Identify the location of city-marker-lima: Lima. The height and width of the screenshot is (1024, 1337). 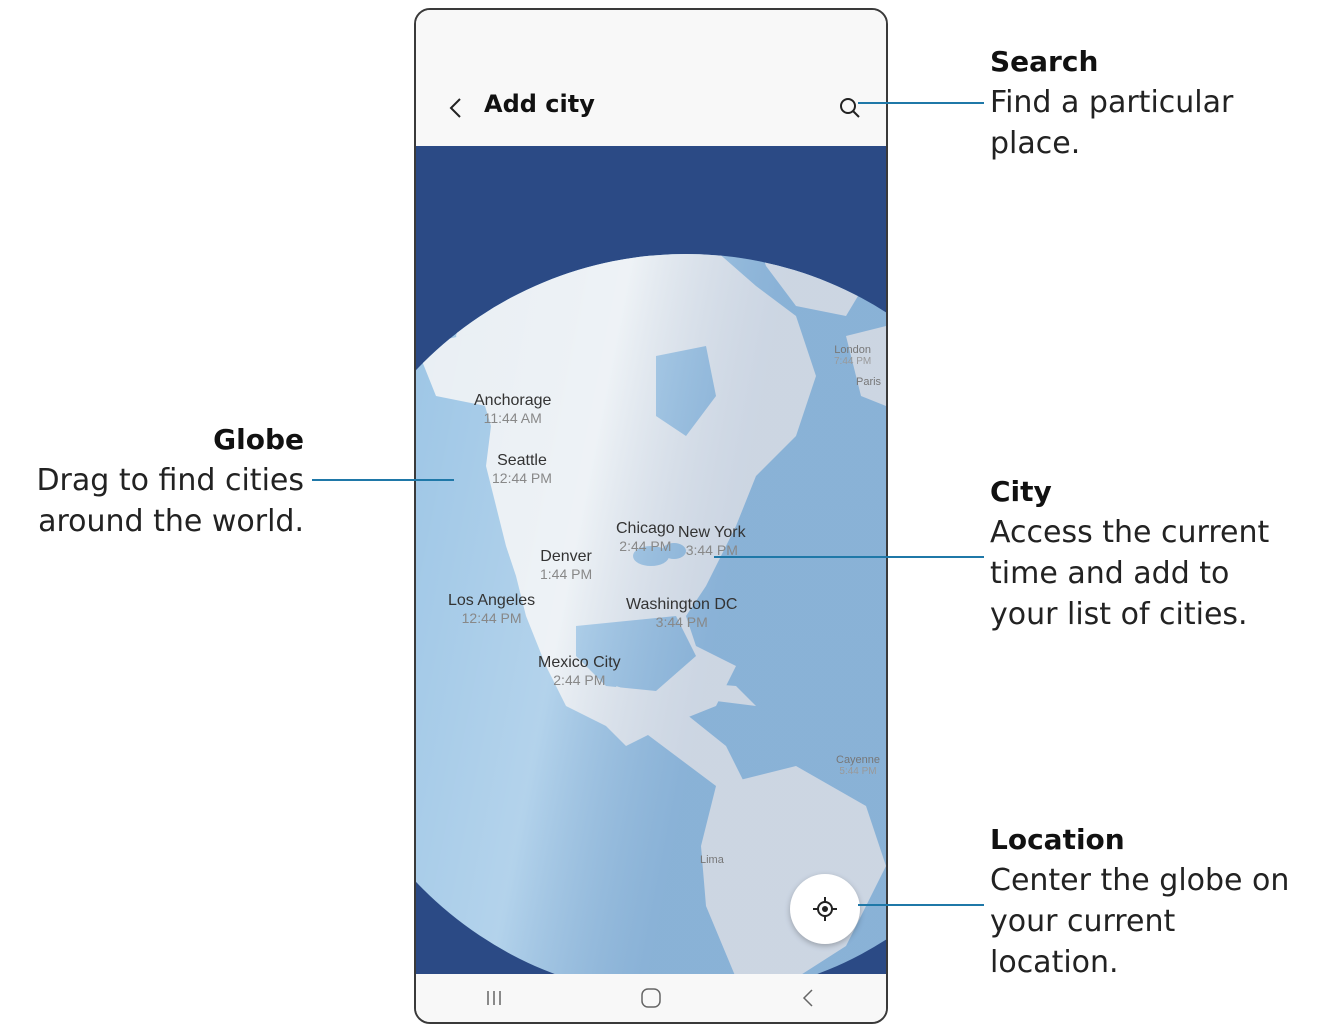
(712, 860).